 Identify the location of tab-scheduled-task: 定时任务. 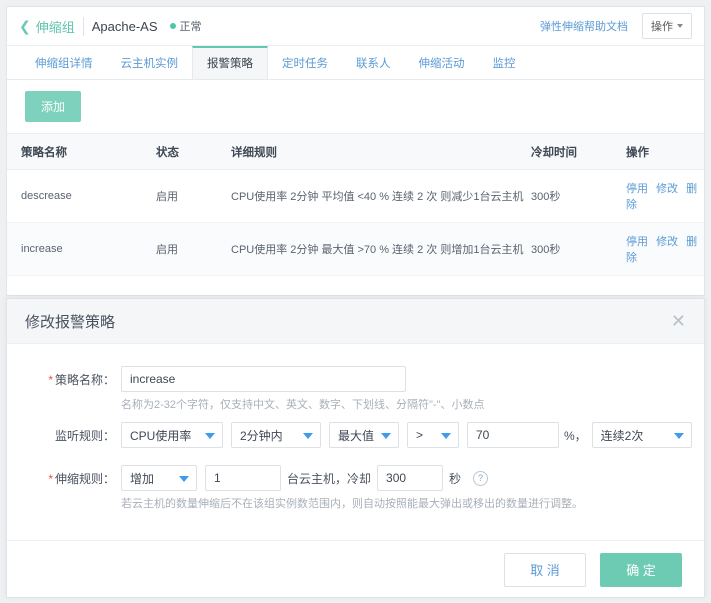
(305, 62).